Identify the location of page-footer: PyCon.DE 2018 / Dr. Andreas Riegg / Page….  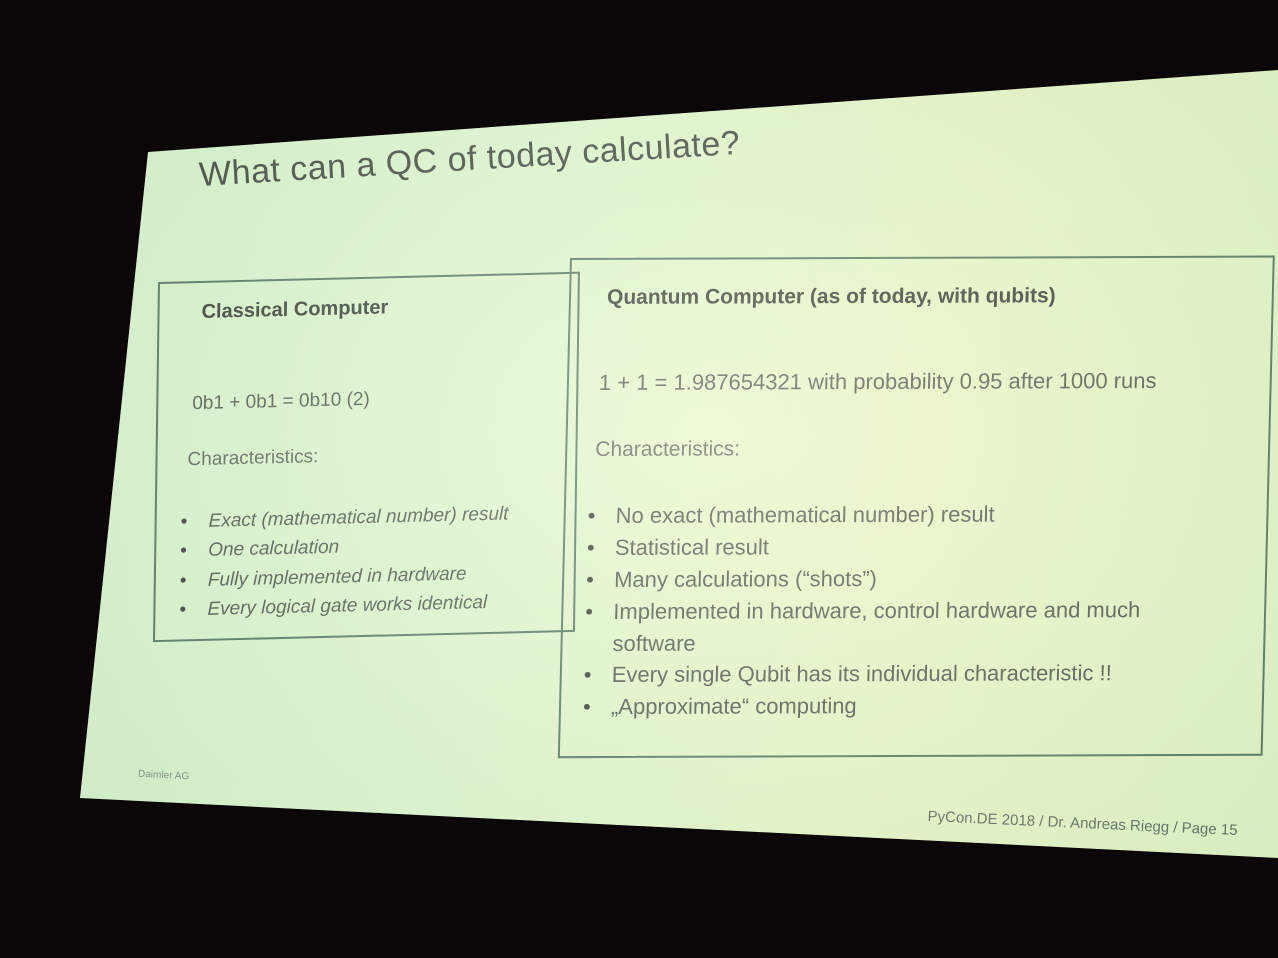
(1082, 824).